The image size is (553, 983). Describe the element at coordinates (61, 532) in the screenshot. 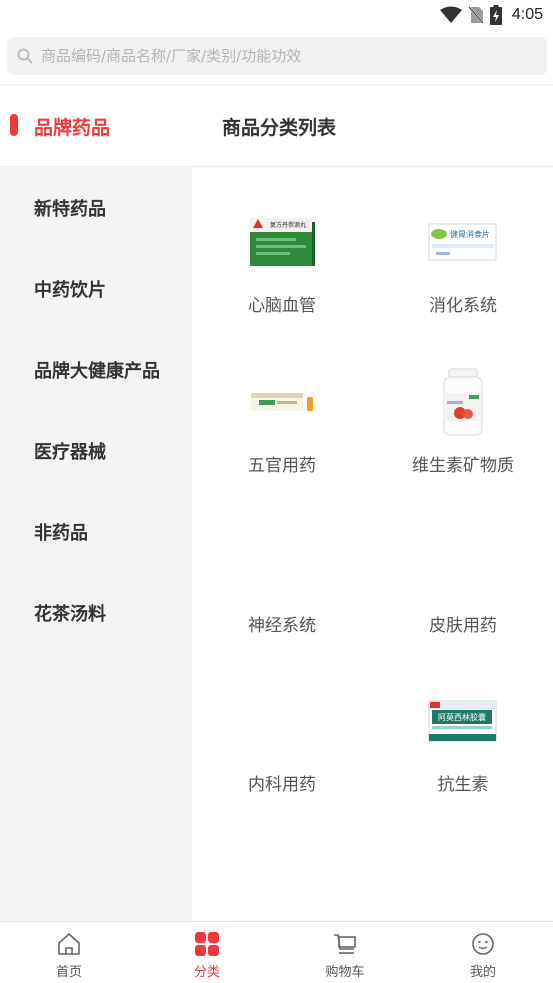

I see `sidebar-item-non-drugs: 非药品` at that location.